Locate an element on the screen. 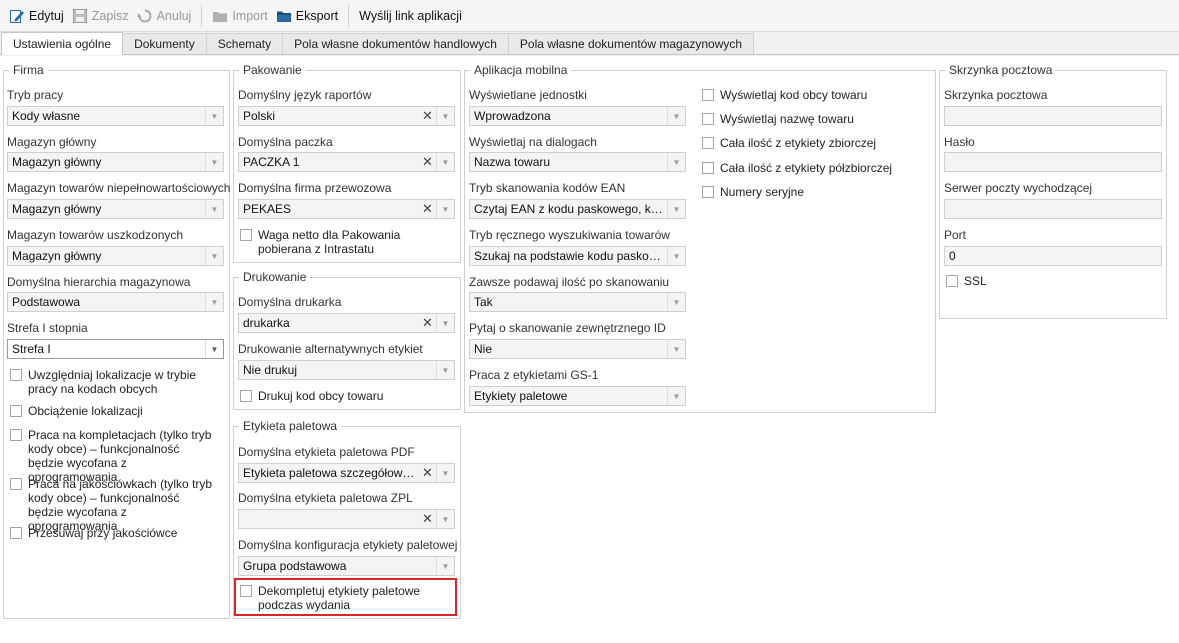 This screenshot has height=643, width=1179. input-skrzynka-pocztowa is located at coordinates (1053, 116).